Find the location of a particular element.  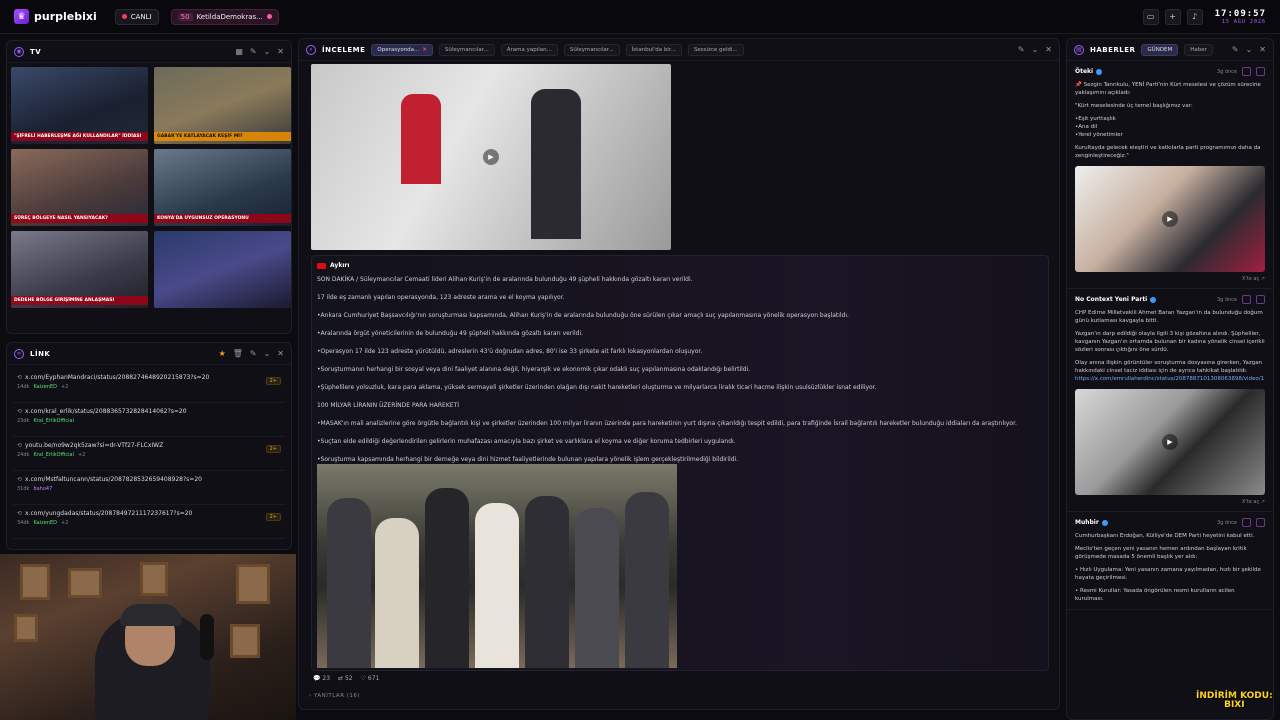

live-dot-icon is located at coordinates (124, 16).